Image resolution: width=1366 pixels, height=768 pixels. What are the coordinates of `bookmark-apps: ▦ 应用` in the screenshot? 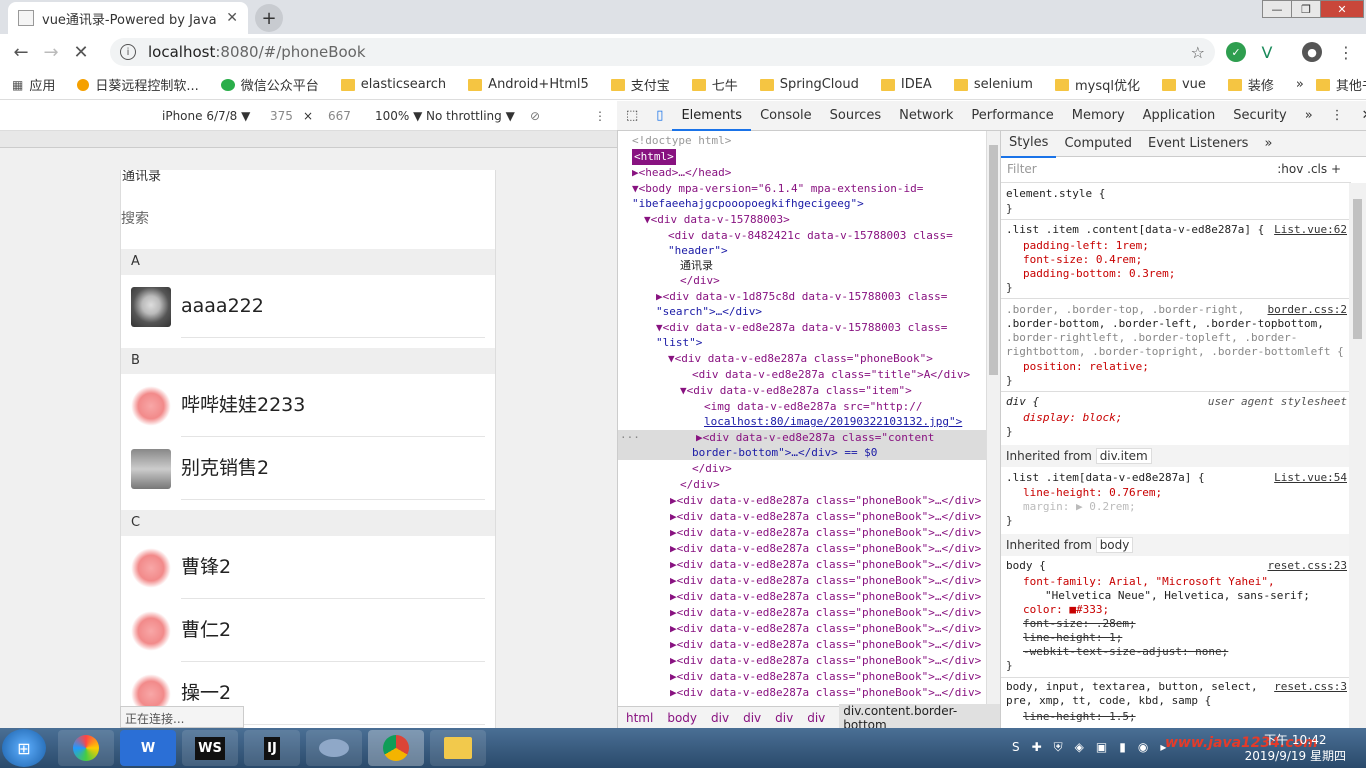 It's located at (33, 85).